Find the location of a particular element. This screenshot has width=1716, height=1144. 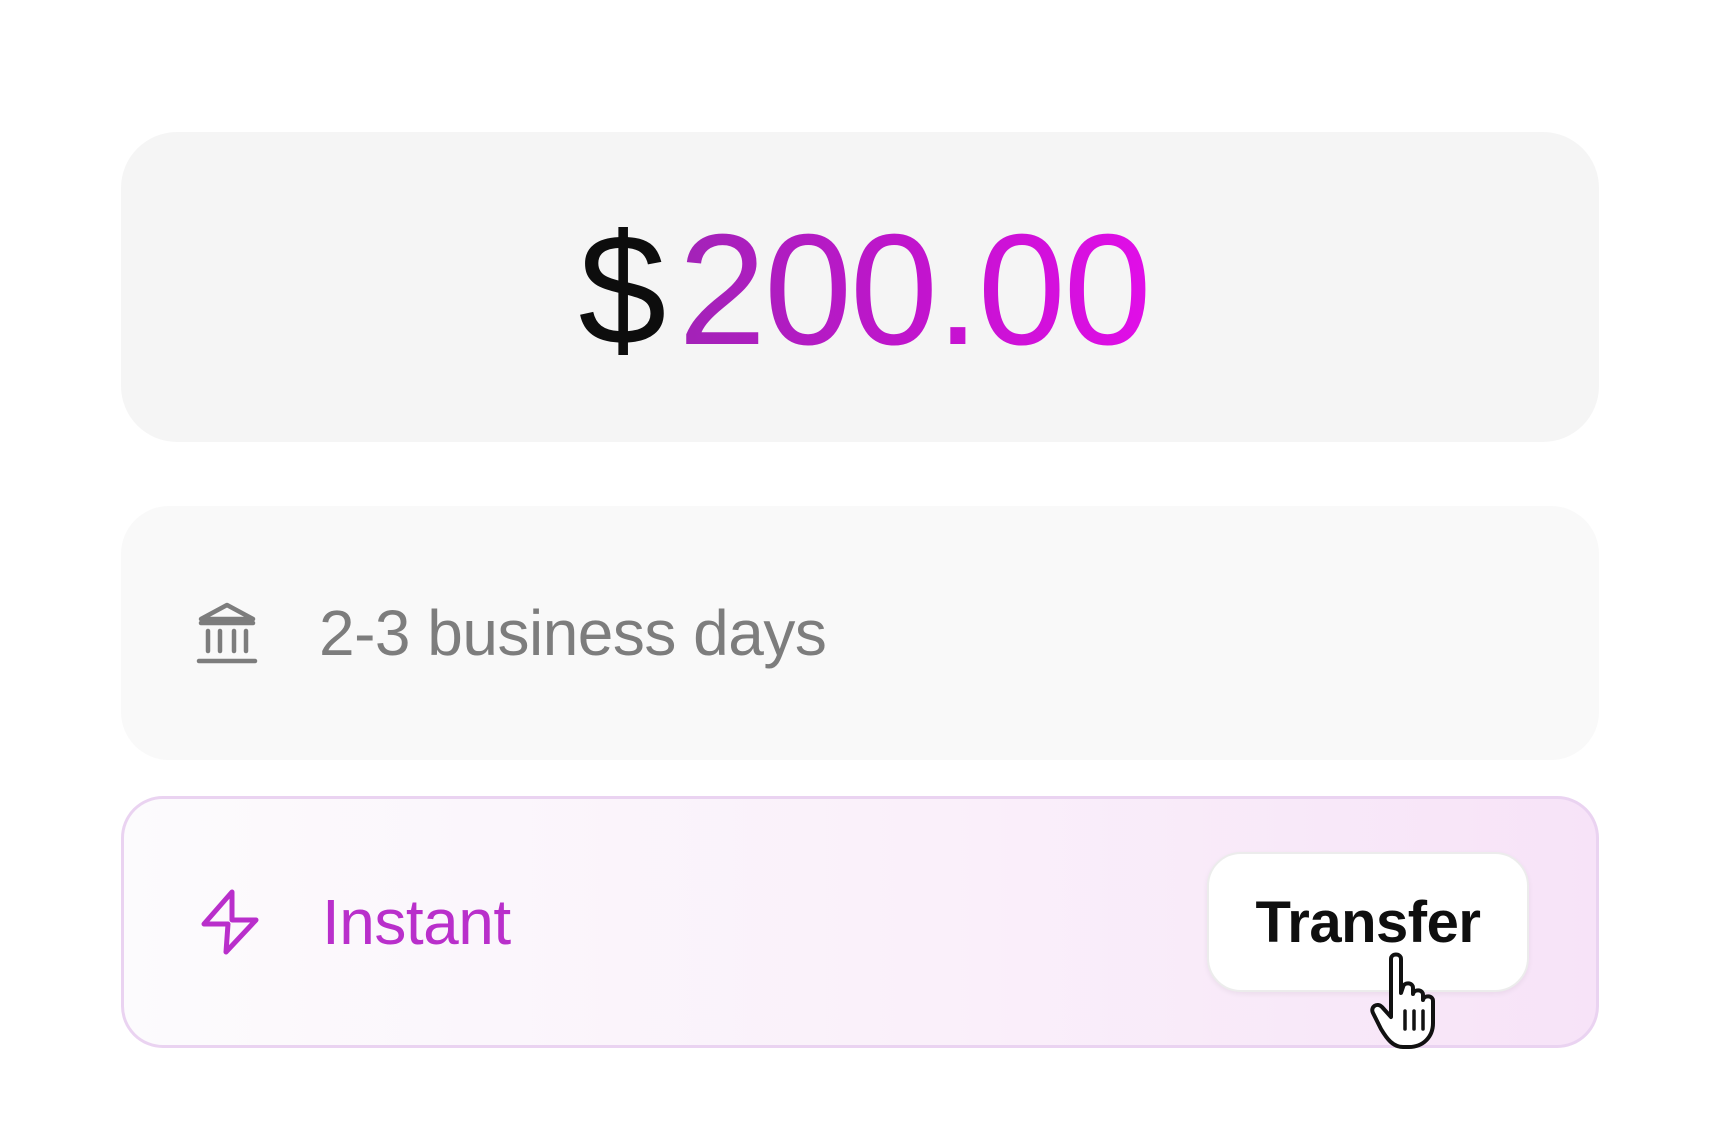

amount-display: $200.00 is located at coordinates (864, 290).